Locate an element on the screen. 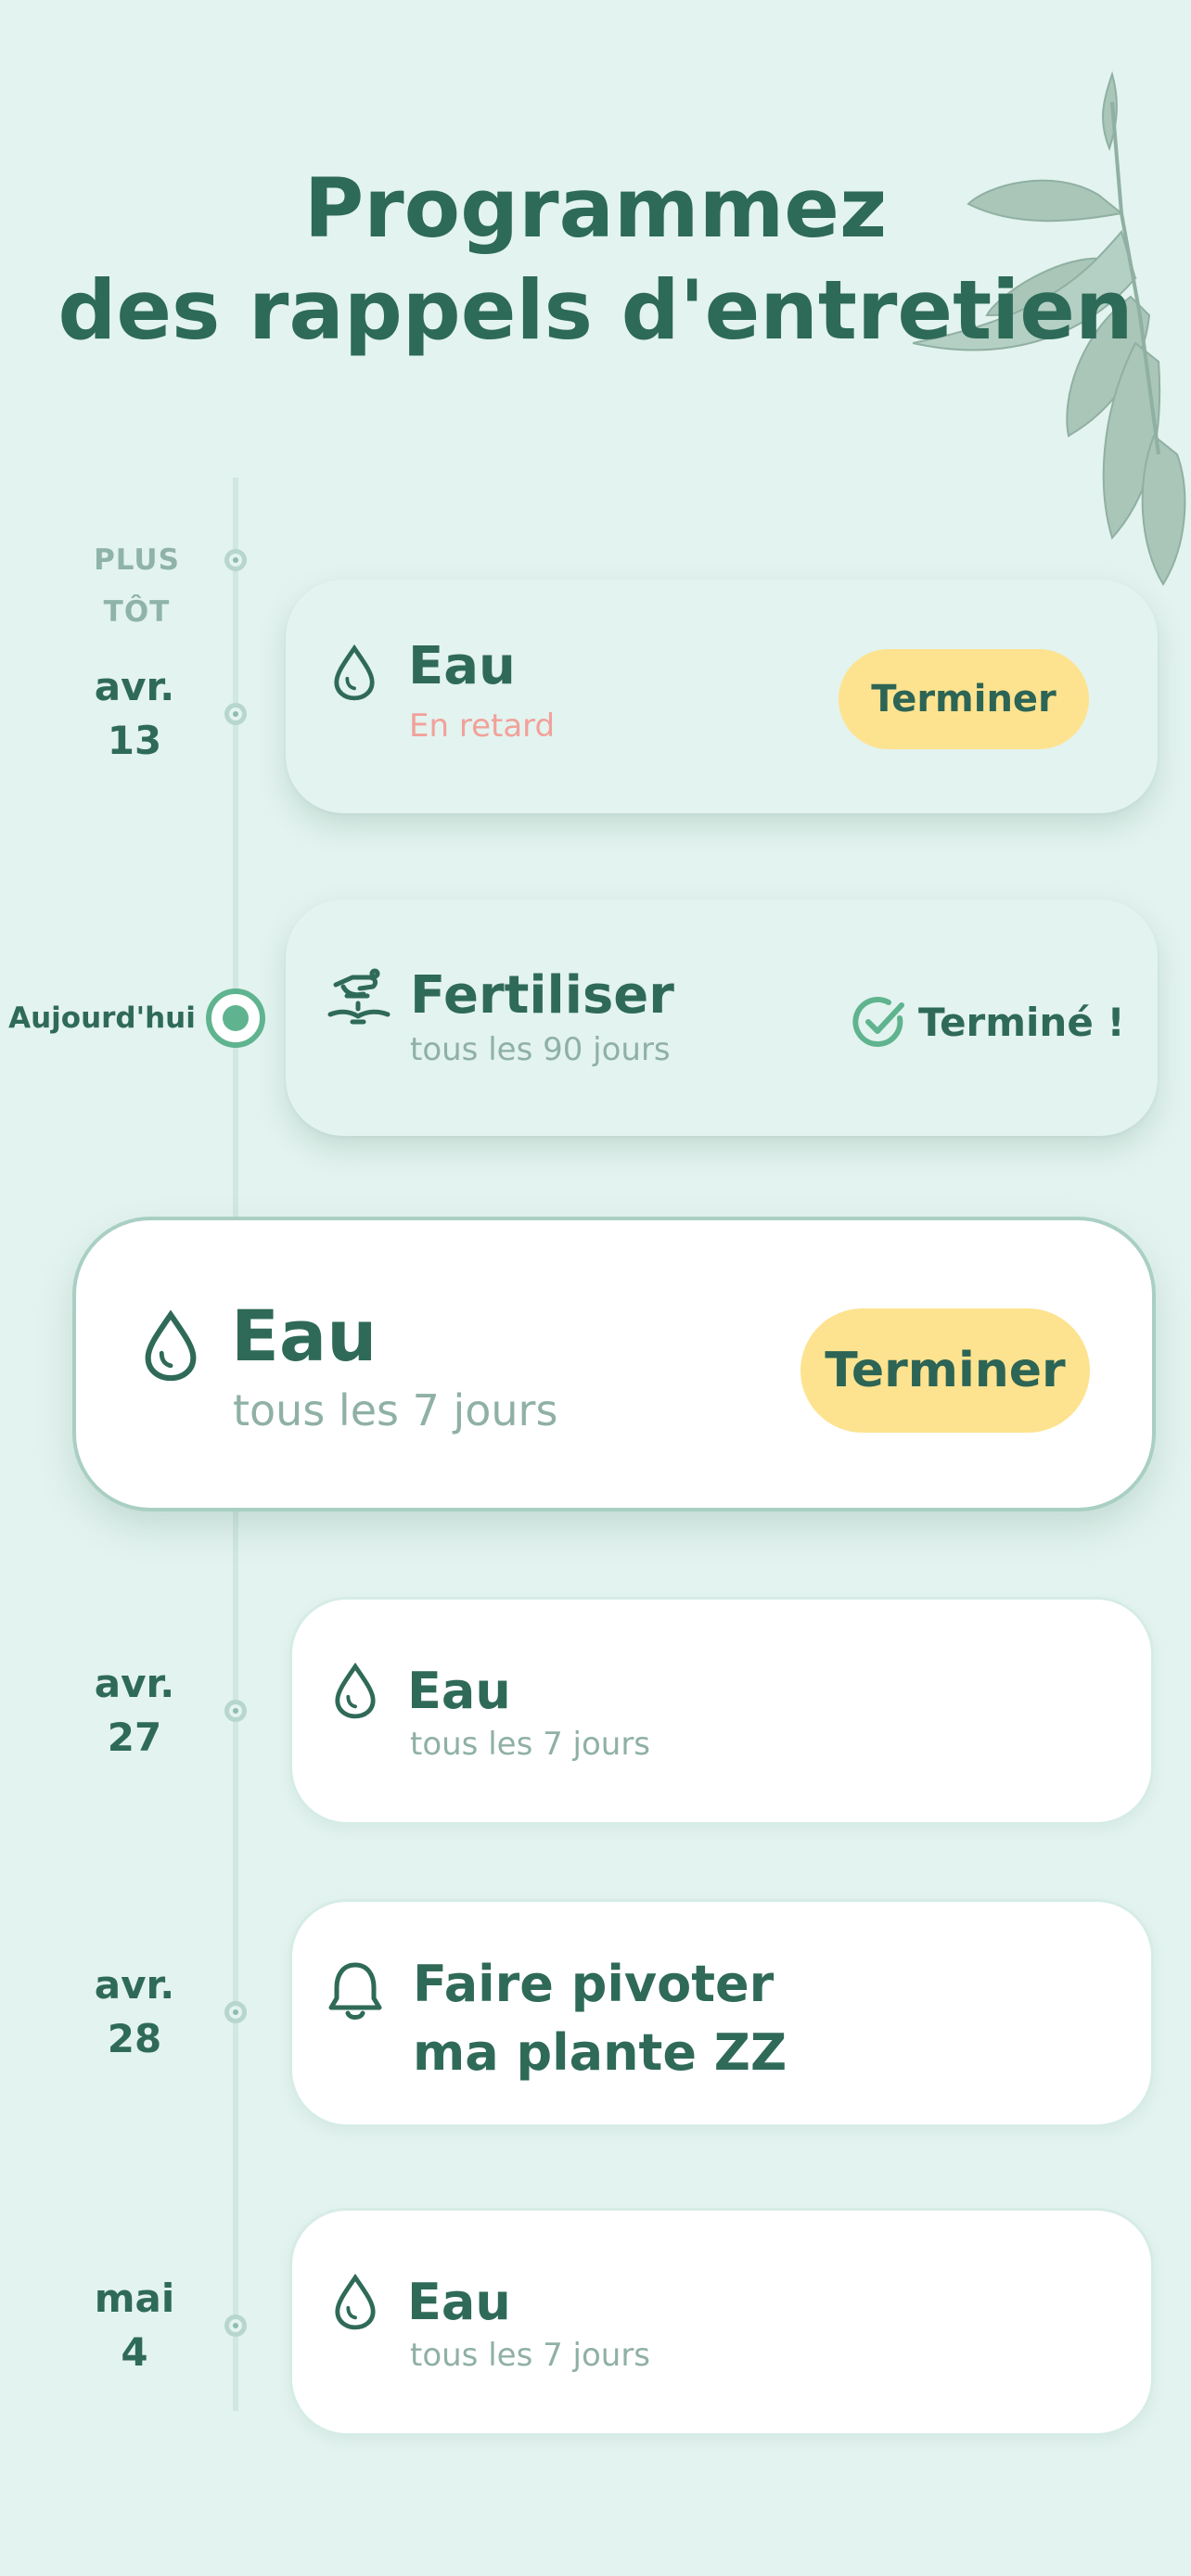  task-card-rotate: Faire pivoter ma plante ZZ is located at coordinates (721, 2013).